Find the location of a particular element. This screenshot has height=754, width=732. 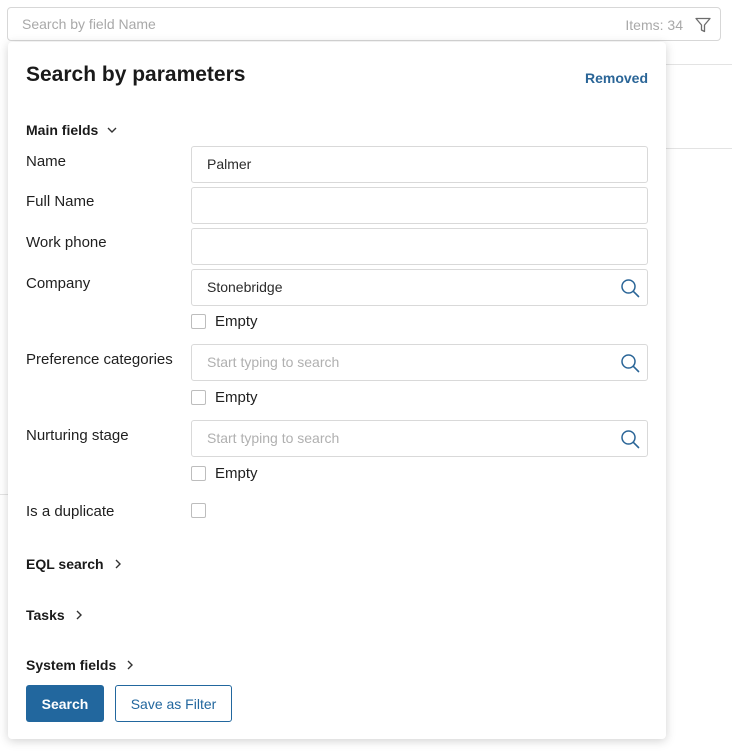

nurturing-stage-label: Nurturing stage is located at coordinates (77, 435).